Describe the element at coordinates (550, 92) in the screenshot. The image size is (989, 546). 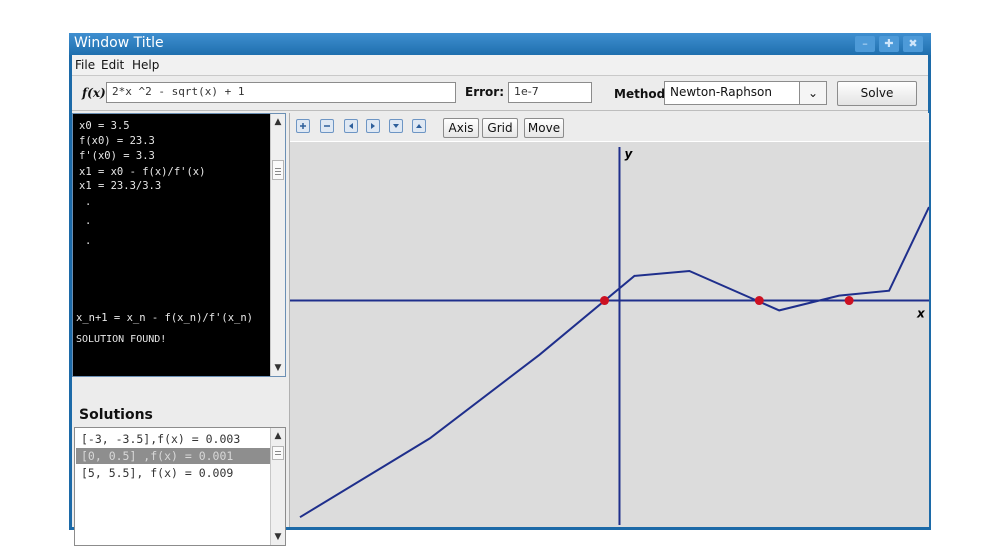
I see `error-input: 1e-7` at that location.